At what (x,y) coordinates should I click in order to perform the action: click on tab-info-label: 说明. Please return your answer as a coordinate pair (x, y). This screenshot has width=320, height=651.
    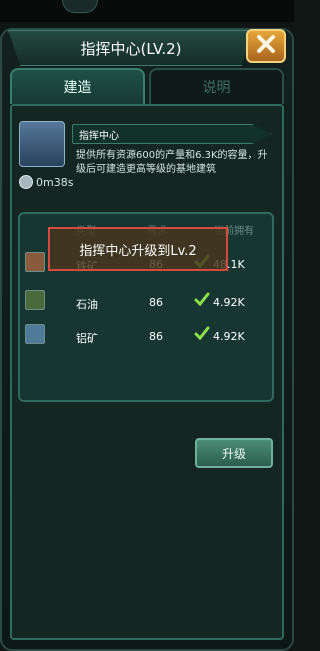
    Looking at the image, I should click on (216, 88).